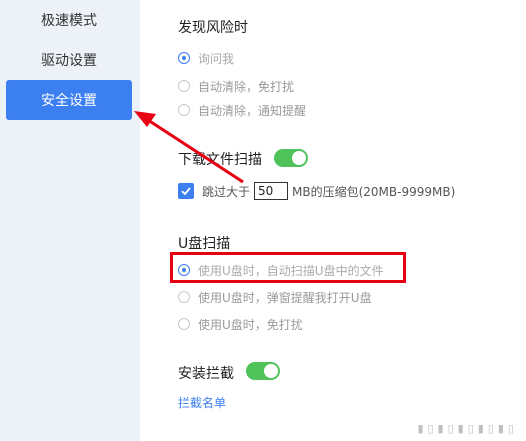 This screenshot has height=441, width=526. I want to click on skip-large-archive-row: 跳过大于 MB的压缩包(20MB-9999MB), so click(316, 191).